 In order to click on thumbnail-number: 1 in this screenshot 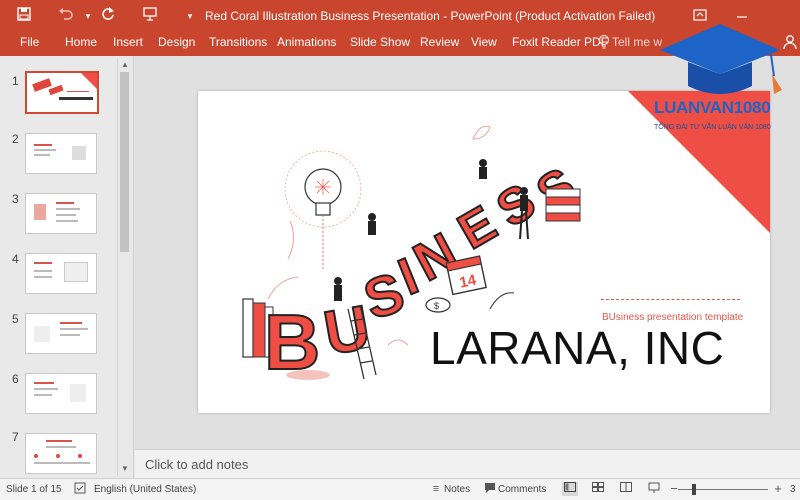, I will do `click(15, 81)`.